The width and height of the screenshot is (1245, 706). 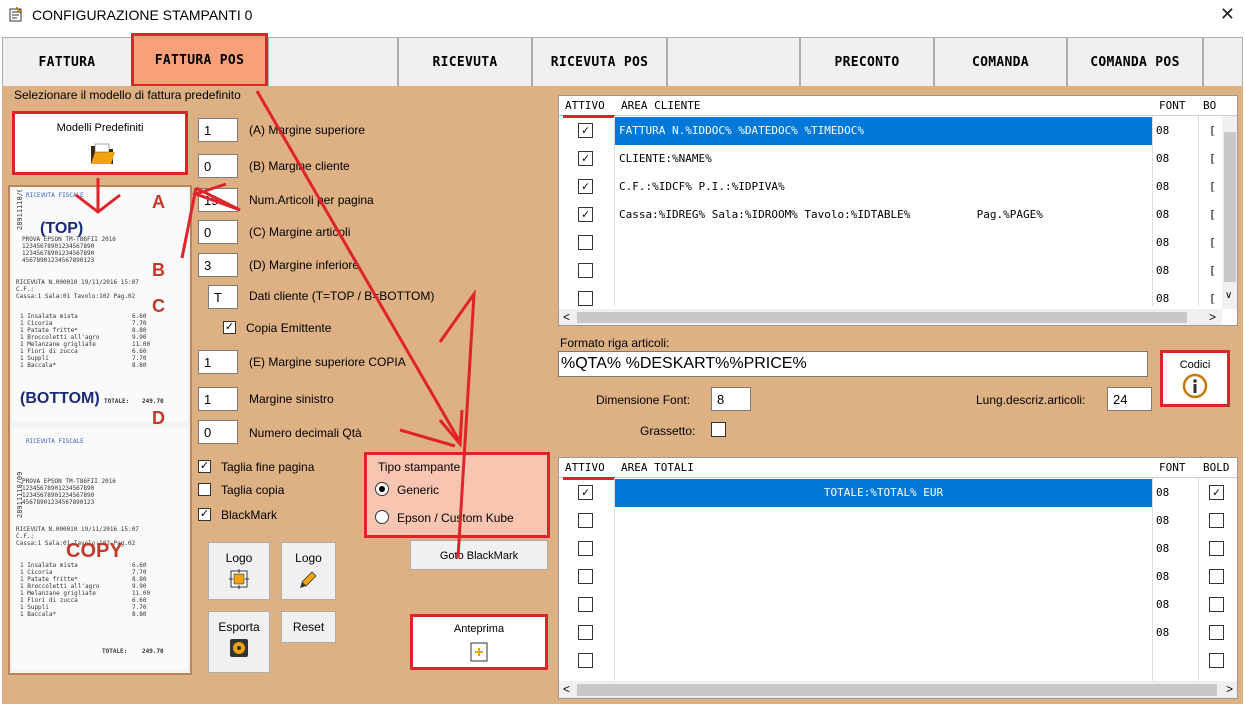 What do you see at coordinates (1172, 467) in the screenshot?
I see `totals-col-font: FONT` at bounding box center [1172, 467].